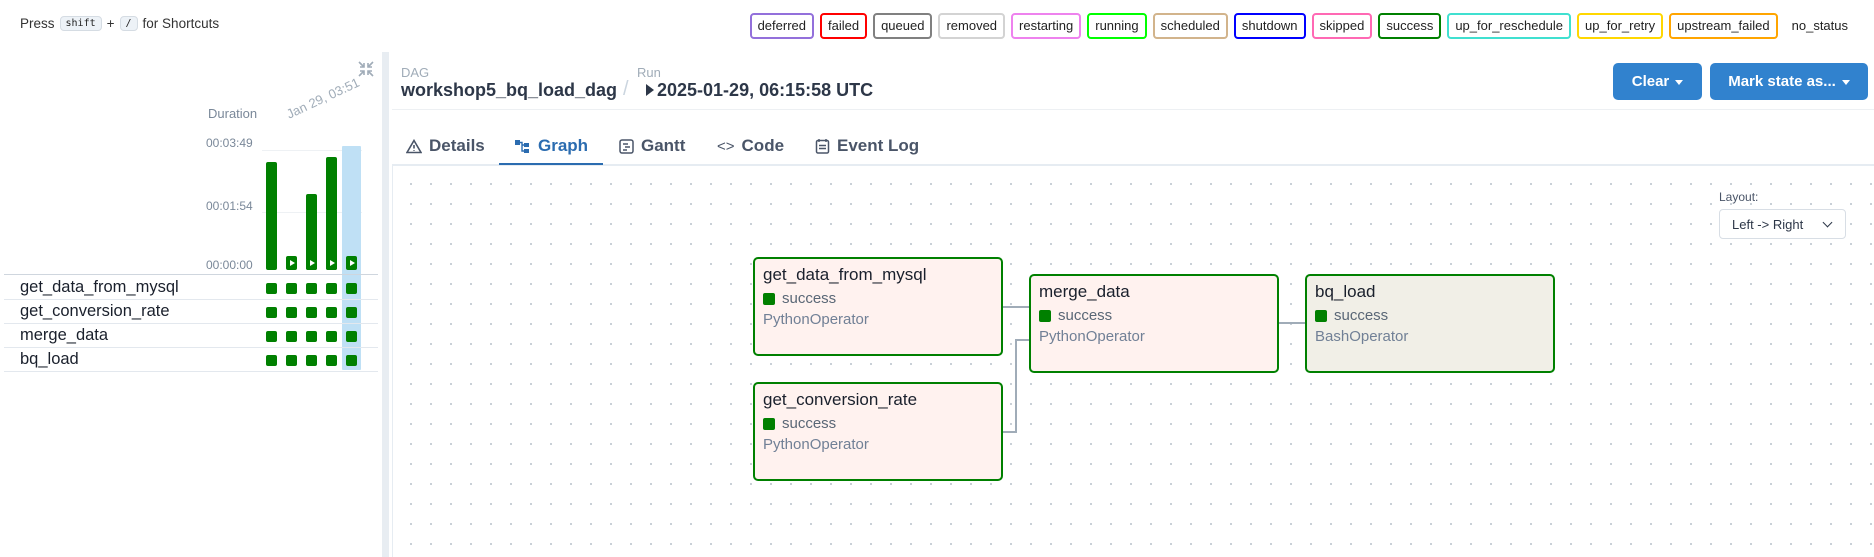  Describe the element at coordinates (1430, 323) in the screenshot. I see `node-bq-load: bq_load success BashOperator` at that location.